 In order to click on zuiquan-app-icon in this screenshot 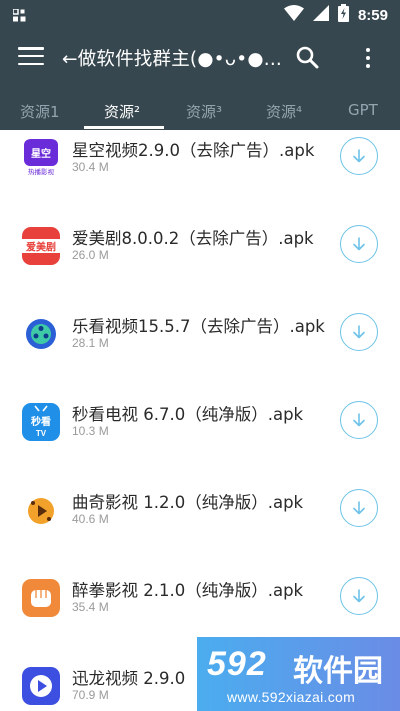, I will do `click(41, 598)`.